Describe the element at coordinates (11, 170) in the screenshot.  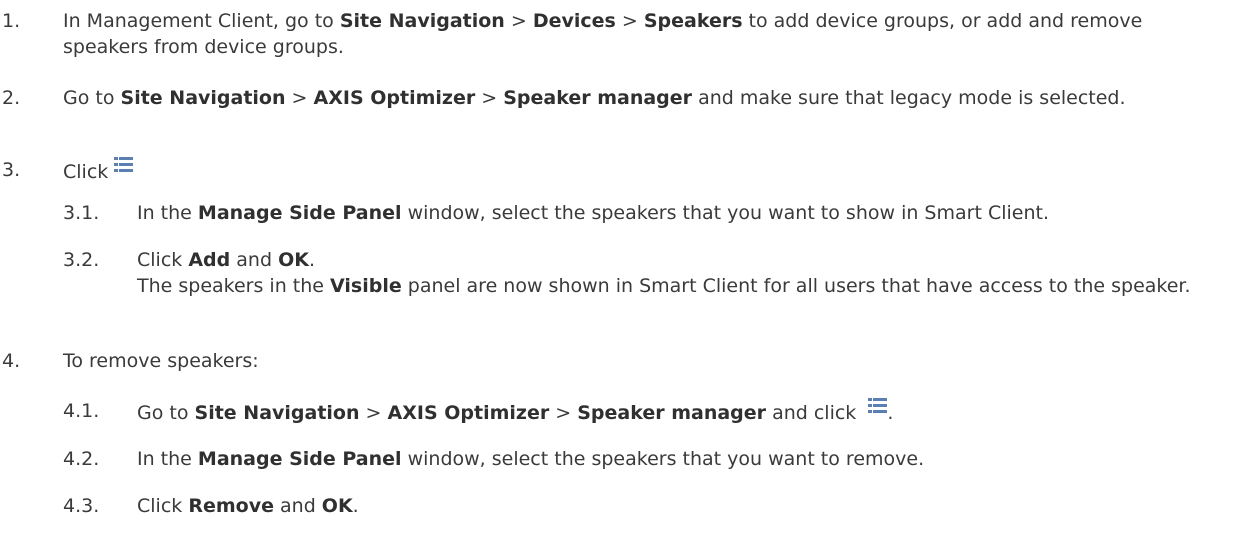
I see `step-number: 3.` at that location.